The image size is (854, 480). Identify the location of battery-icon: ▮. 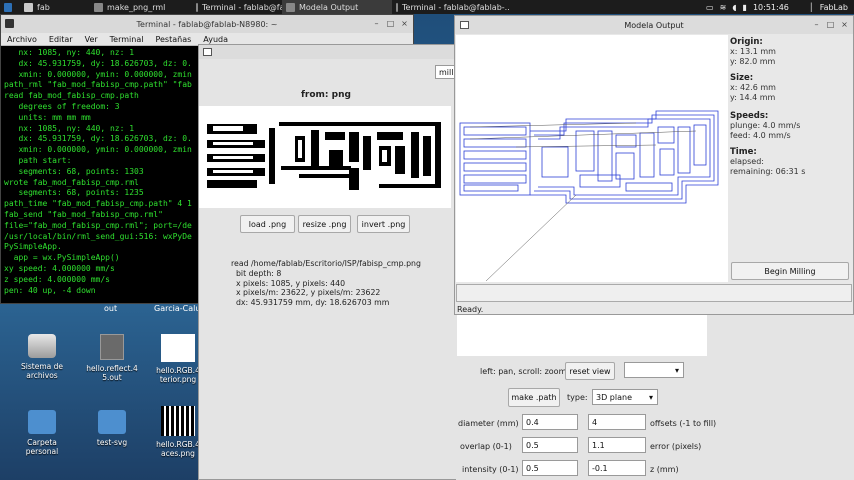
(745, 7).